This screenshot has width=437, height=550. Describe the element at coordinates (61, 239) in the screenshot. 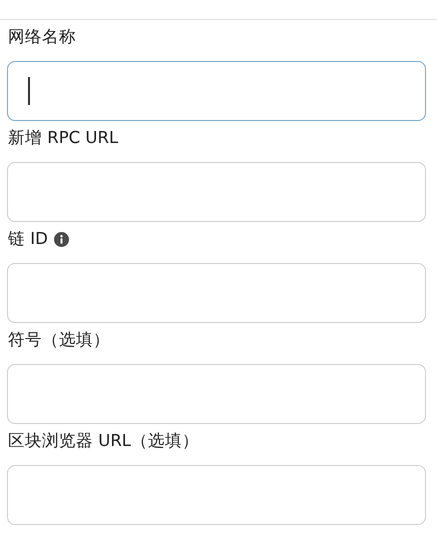

I see `info-icon` at that location.